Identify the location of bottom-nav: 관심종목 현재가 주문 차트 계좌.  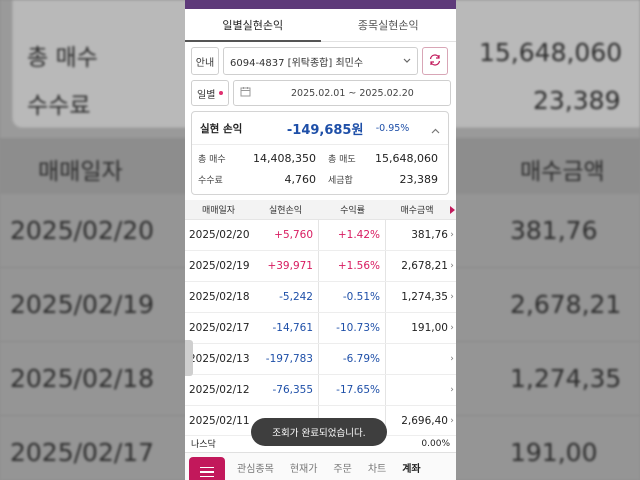
(320, 466).